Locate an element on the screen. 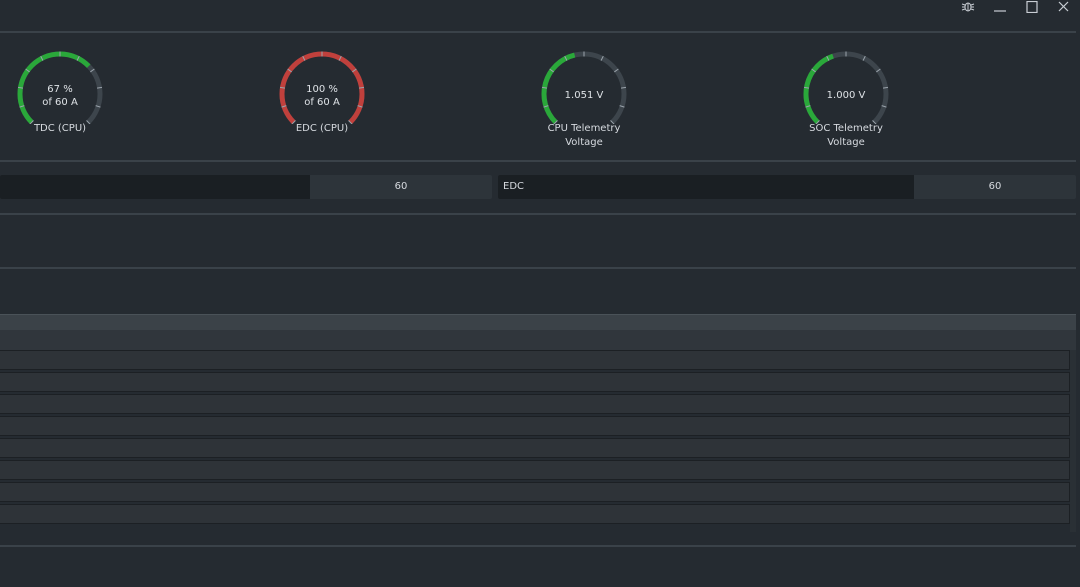 This screenshot has height=587, width=1080. bug-report-icon is located at coordinates (968, 7).